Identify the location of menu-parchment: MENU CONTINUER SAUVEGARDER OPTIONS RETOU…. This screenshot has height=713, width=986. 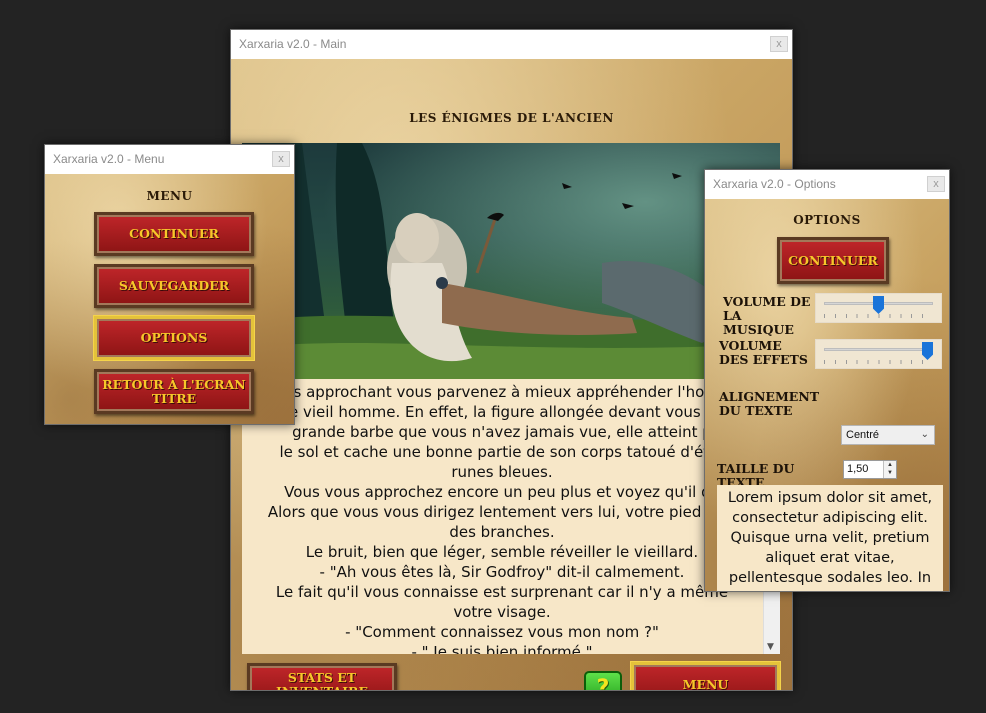
(169, 299).